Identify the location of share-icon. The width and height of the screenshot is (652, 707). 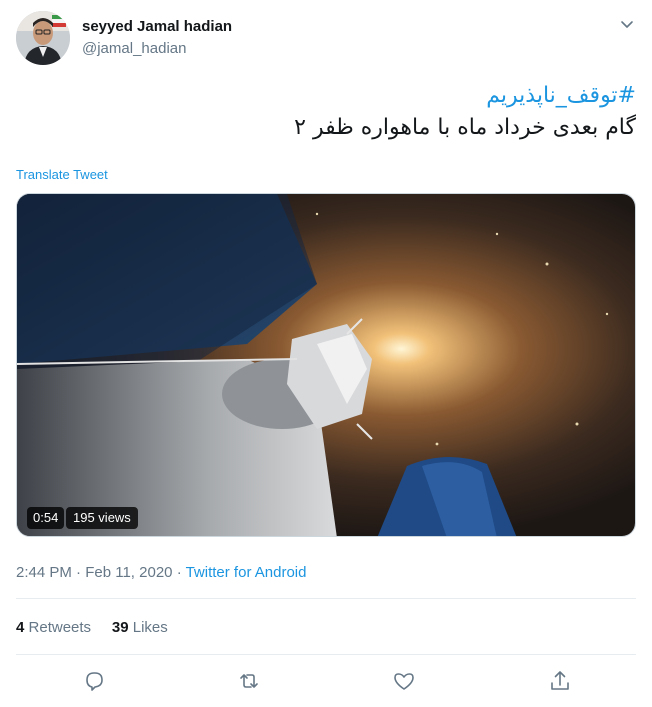
(560, 681).